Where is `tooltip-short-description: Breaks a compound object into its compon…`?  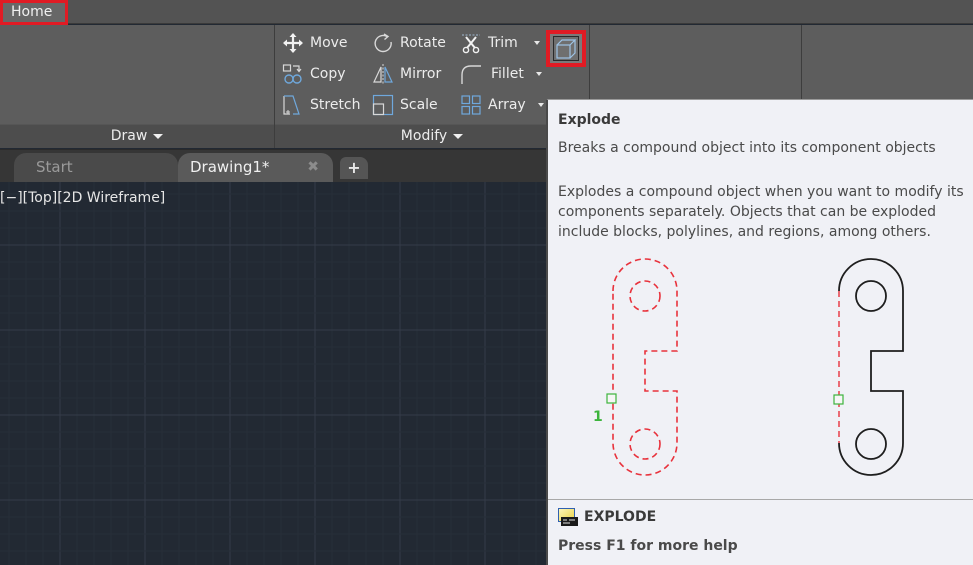
tooltip-short-description: Breaks a compound object into its compon… is located at coordinates (747, 148).